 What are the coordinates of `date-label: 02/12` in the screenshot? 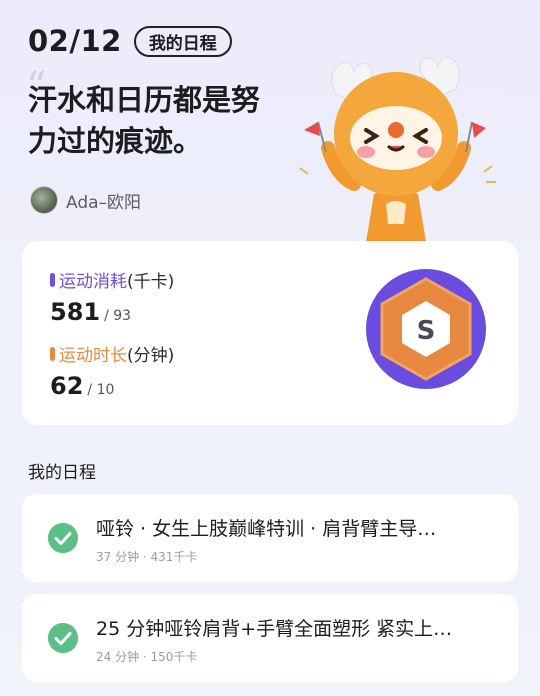 It's located at (75, 41).